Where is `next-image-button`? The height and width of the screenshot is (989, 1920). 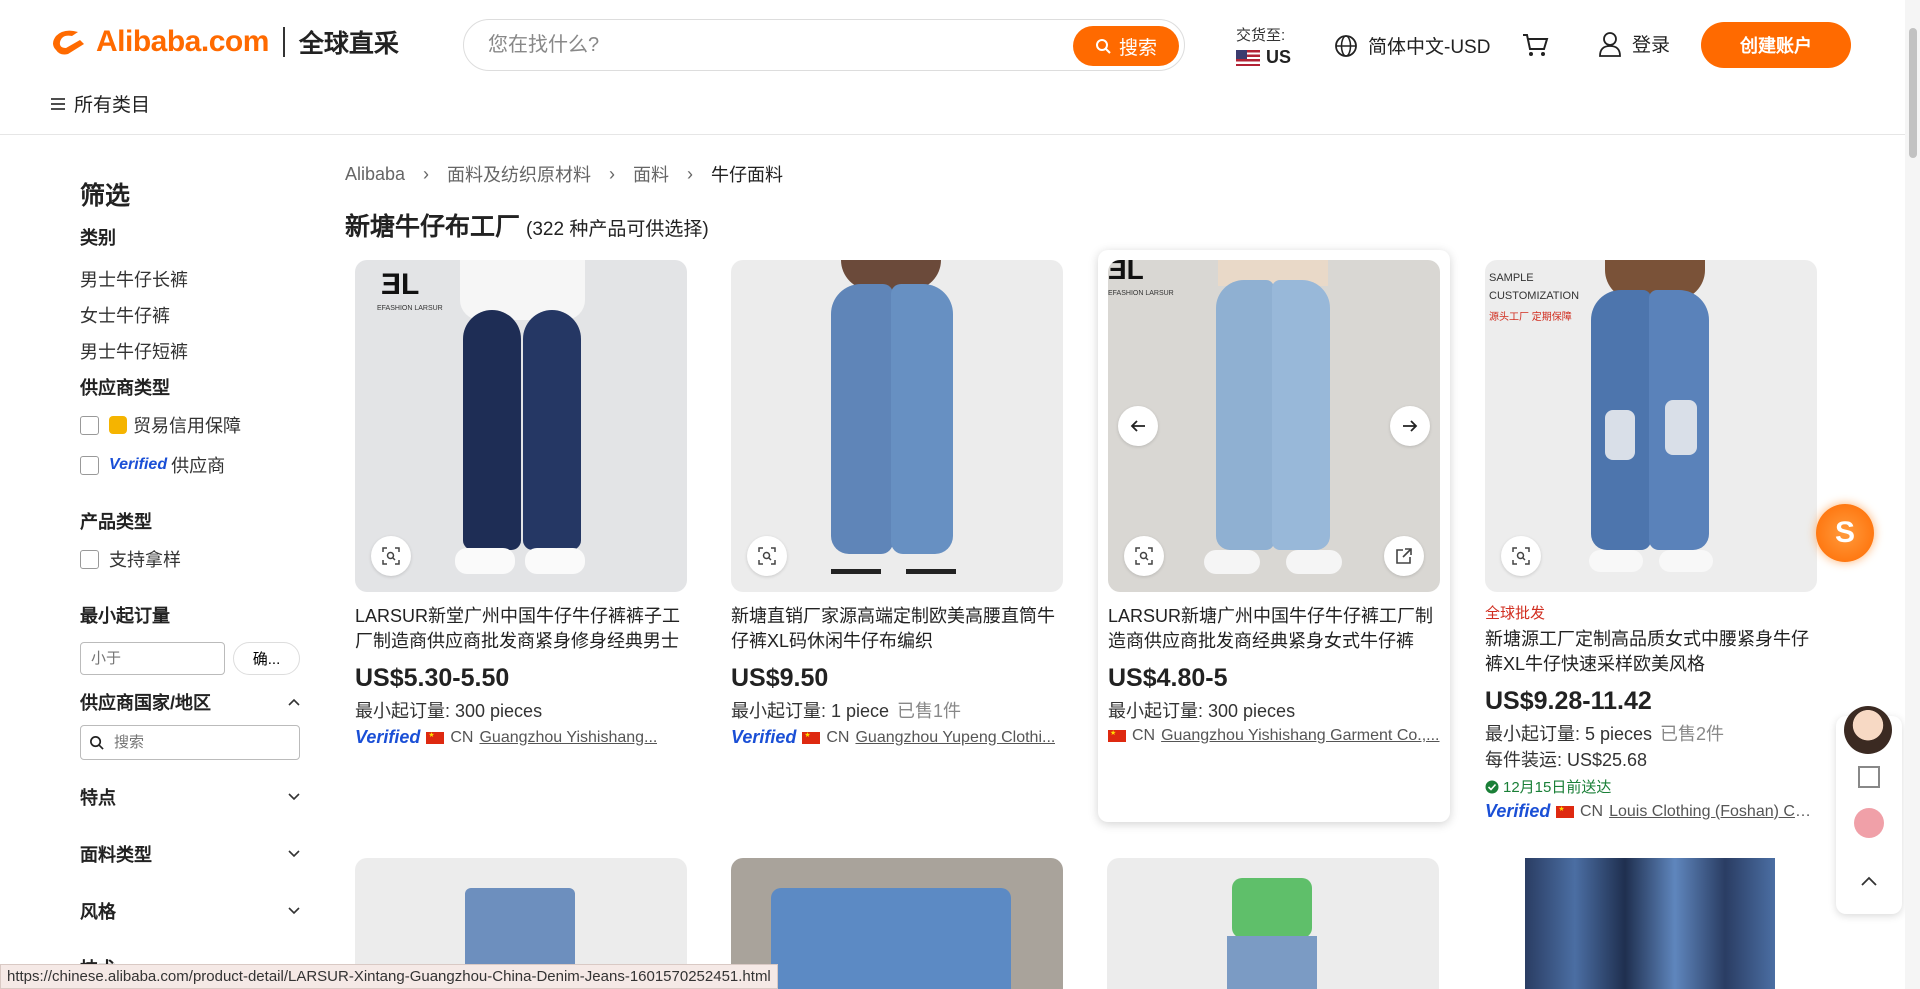 next-image-button is located at coordinates (1410, 426).